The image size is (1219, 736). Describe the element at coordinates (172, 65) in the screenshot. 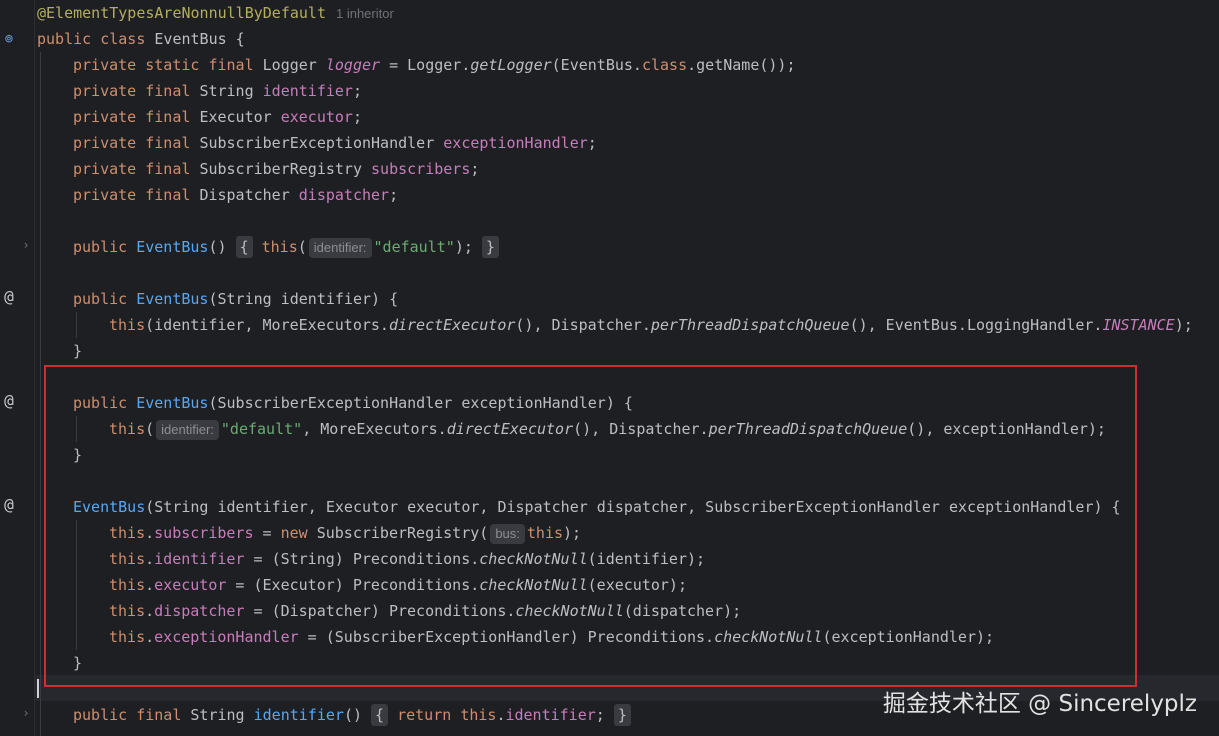

I see `keyword: static` at that location.